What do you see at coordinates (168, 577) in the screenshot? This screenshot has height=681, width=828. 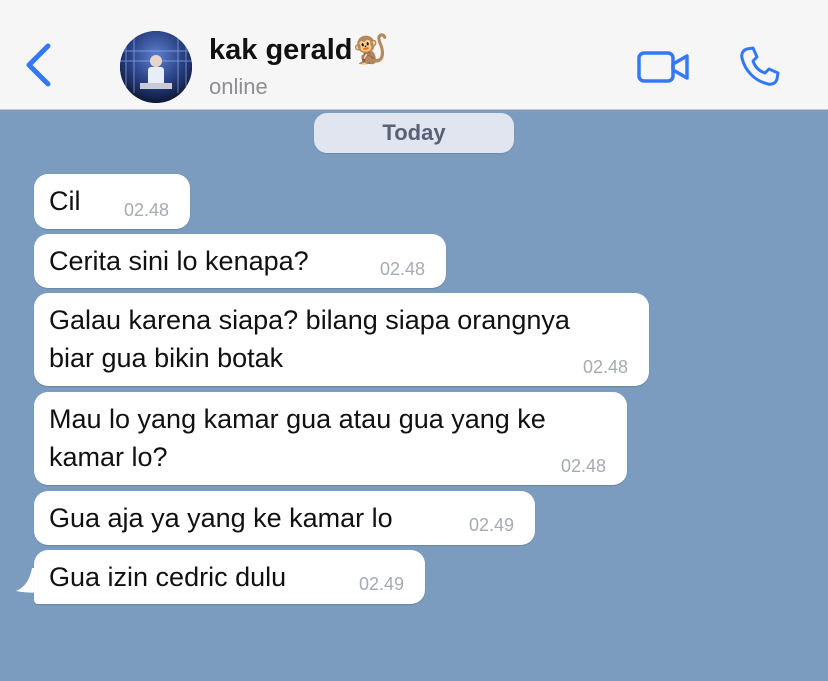 I see `message-text: Gua izin cedric dulu` at bounding box center [168, 577].